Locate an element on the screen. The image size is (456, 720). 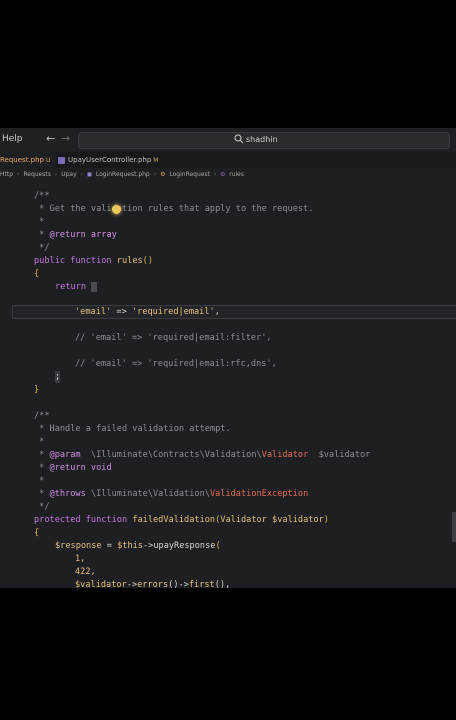
code-line: 'email' => 'required|email', is located at coordinates (147, 312).